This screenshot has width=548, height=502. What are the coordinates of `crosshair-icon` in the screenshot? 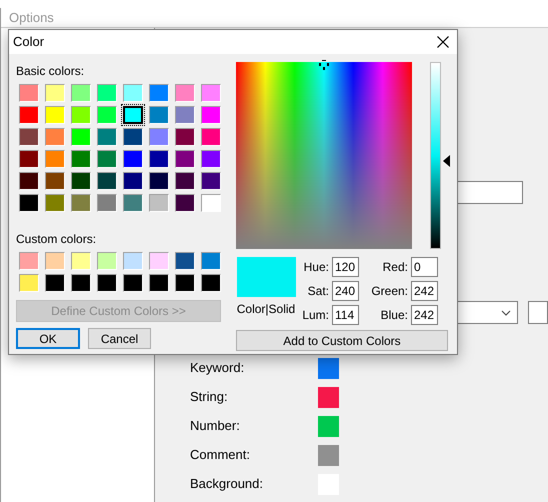 It's located at (324, 65).